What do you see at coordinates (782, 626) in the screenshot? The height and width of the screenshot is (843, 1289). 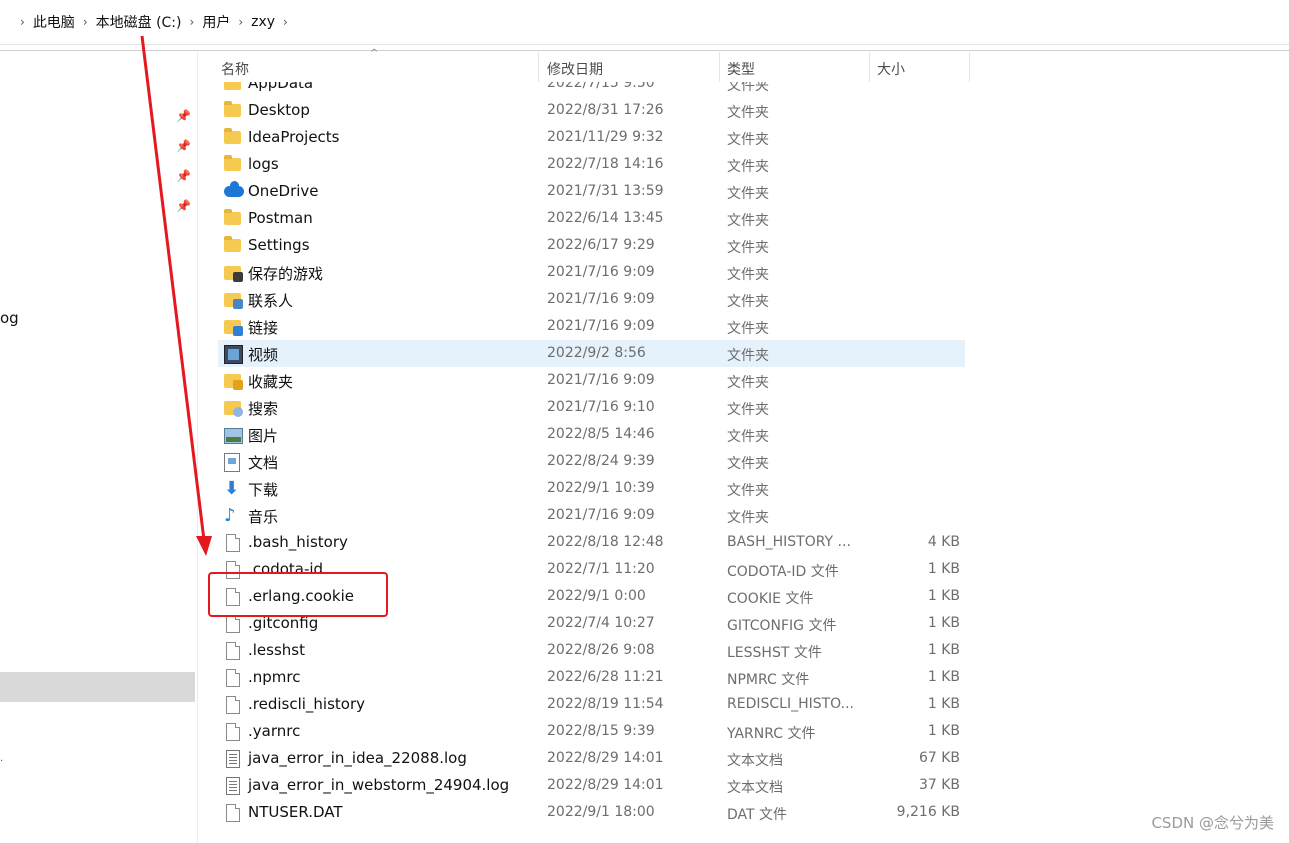 I see `file-type: GITCONFIG 文件` at bounding box center [782, 626].